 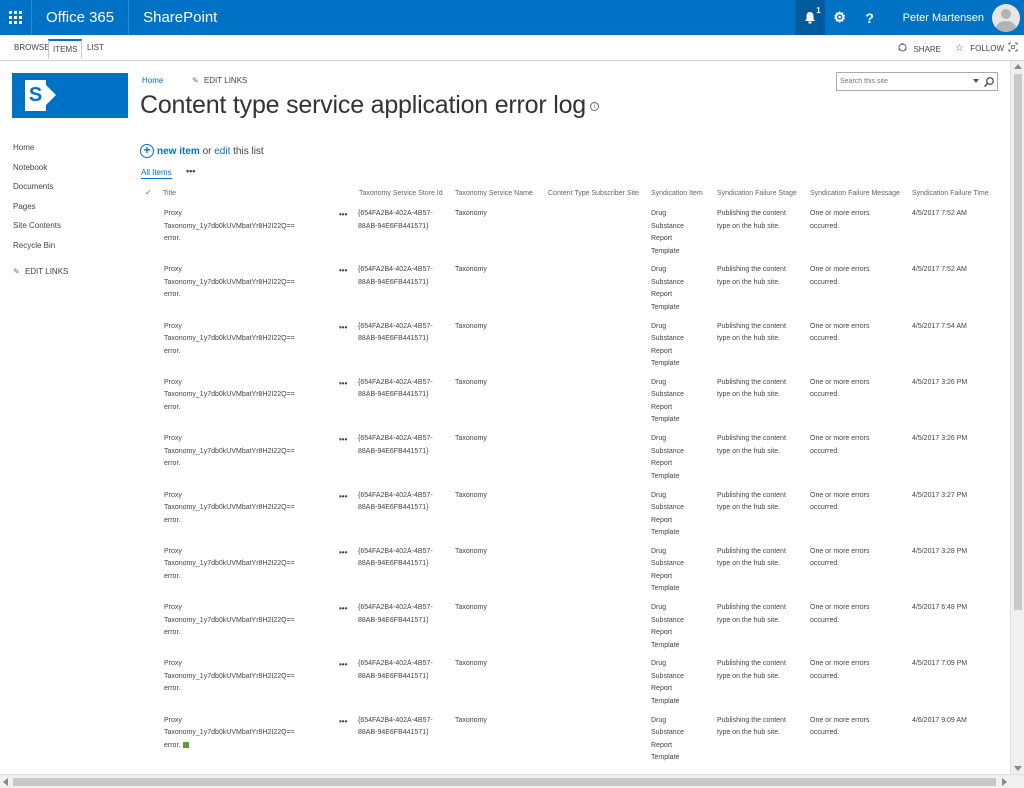 I want to click on vertical-scroll-thumb, so click(x=1018, y=342).